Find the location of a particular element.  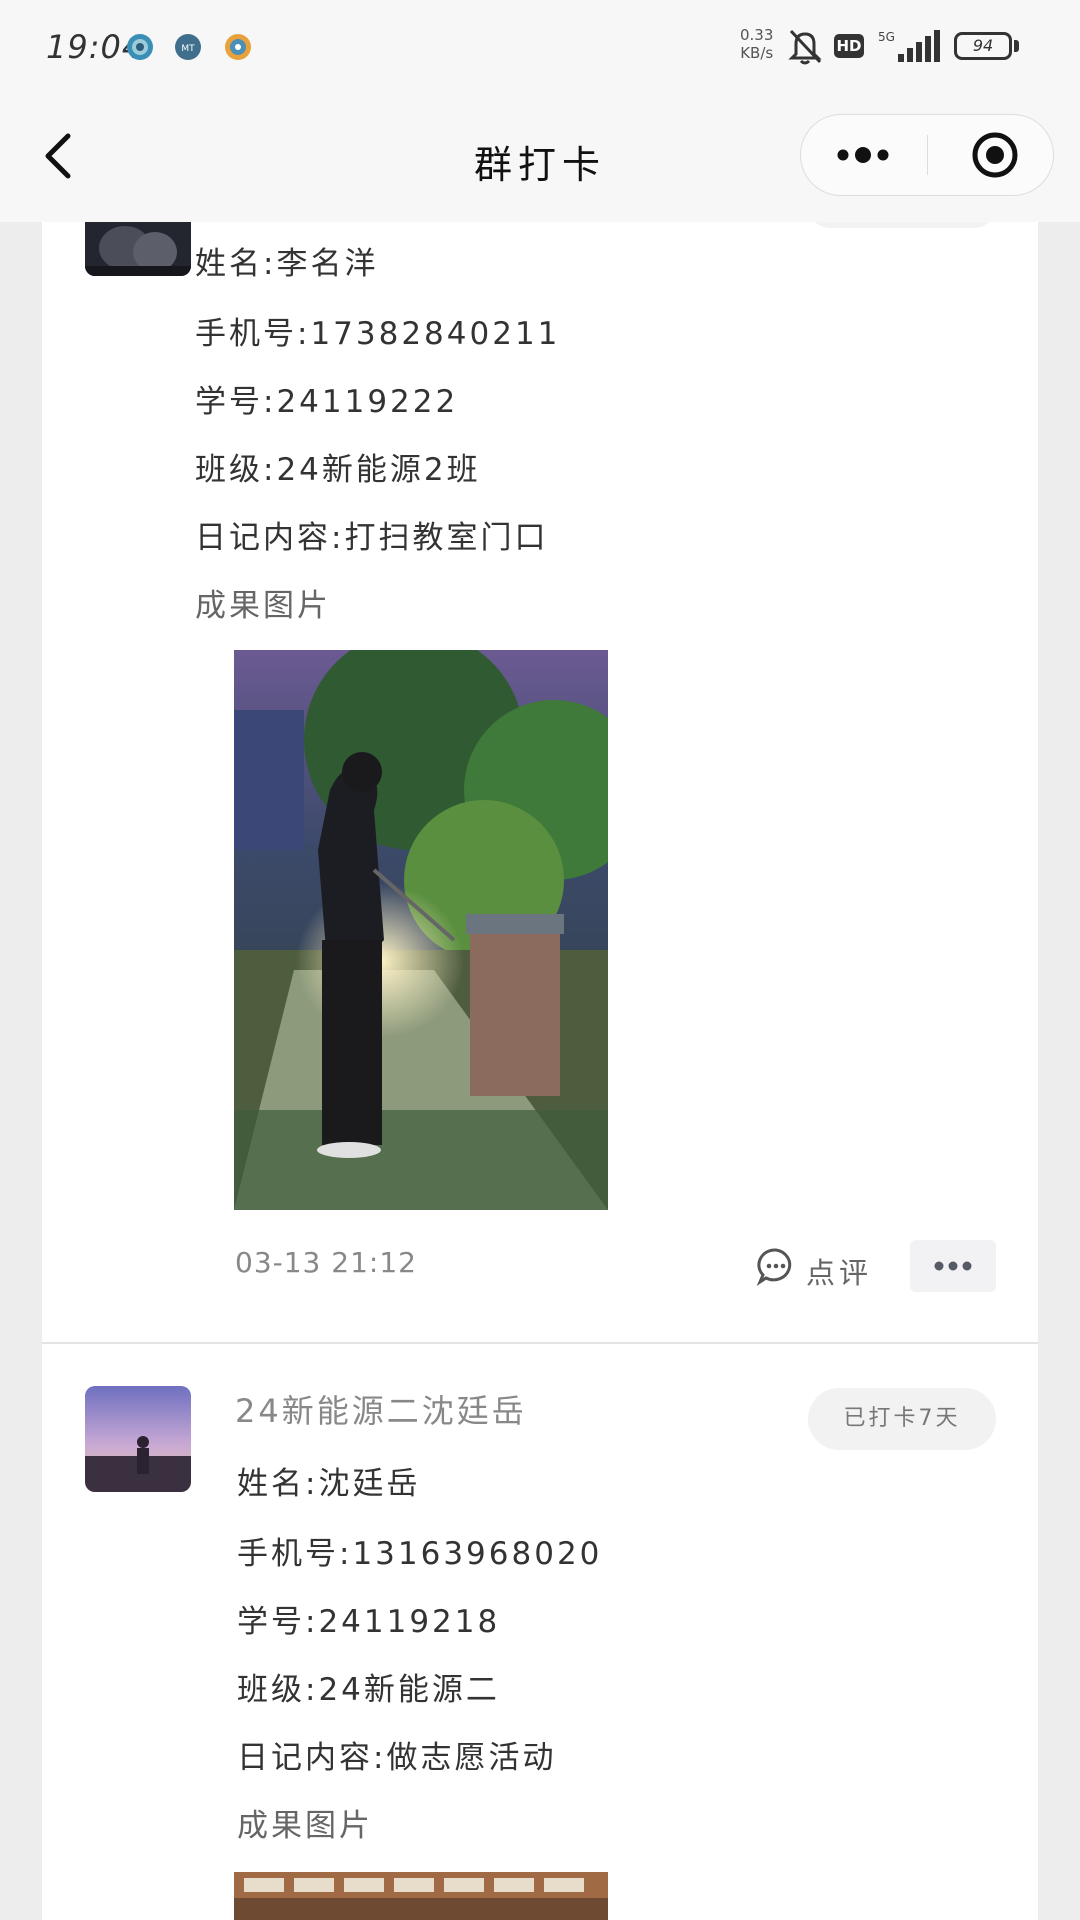

miniprogram-capsule is located at coordinates (927, 155).